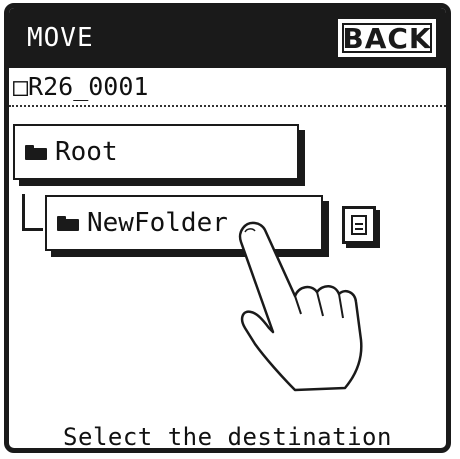 Image resolution: width=460 pixels, height=459 pixels. I want to click on page-title: MOVE, so click(60, 38).